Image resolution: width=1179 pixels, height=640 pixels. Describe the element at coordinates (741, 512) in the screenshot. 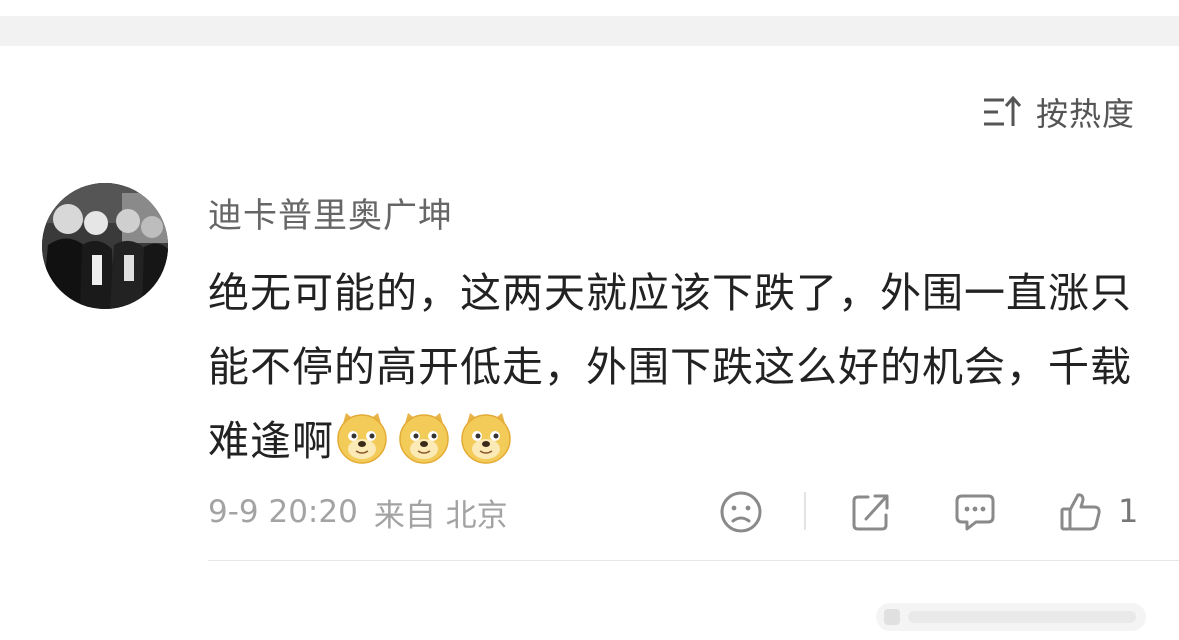

I see `sad-face-icon` at that location.